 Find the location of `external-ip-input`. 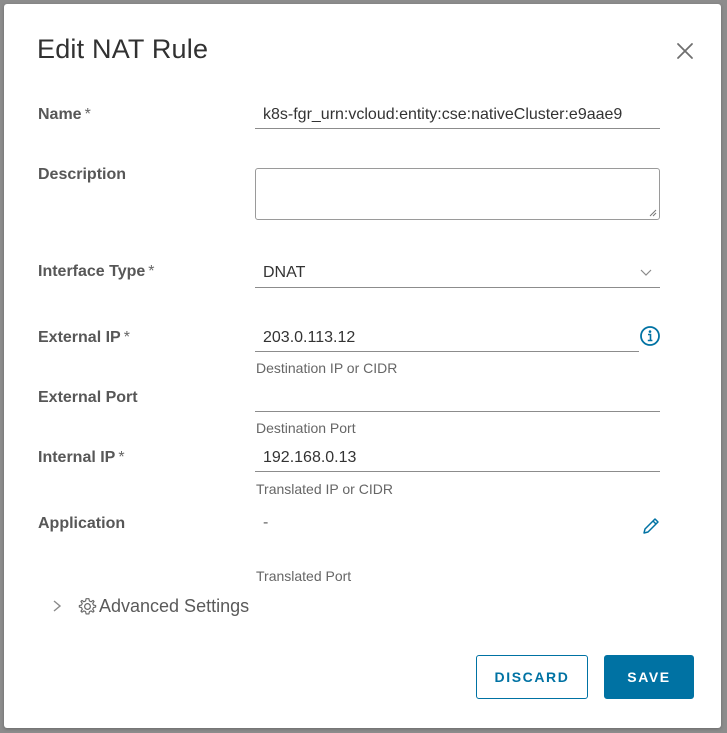

external-ip-input is located at coordinates (447, 338).